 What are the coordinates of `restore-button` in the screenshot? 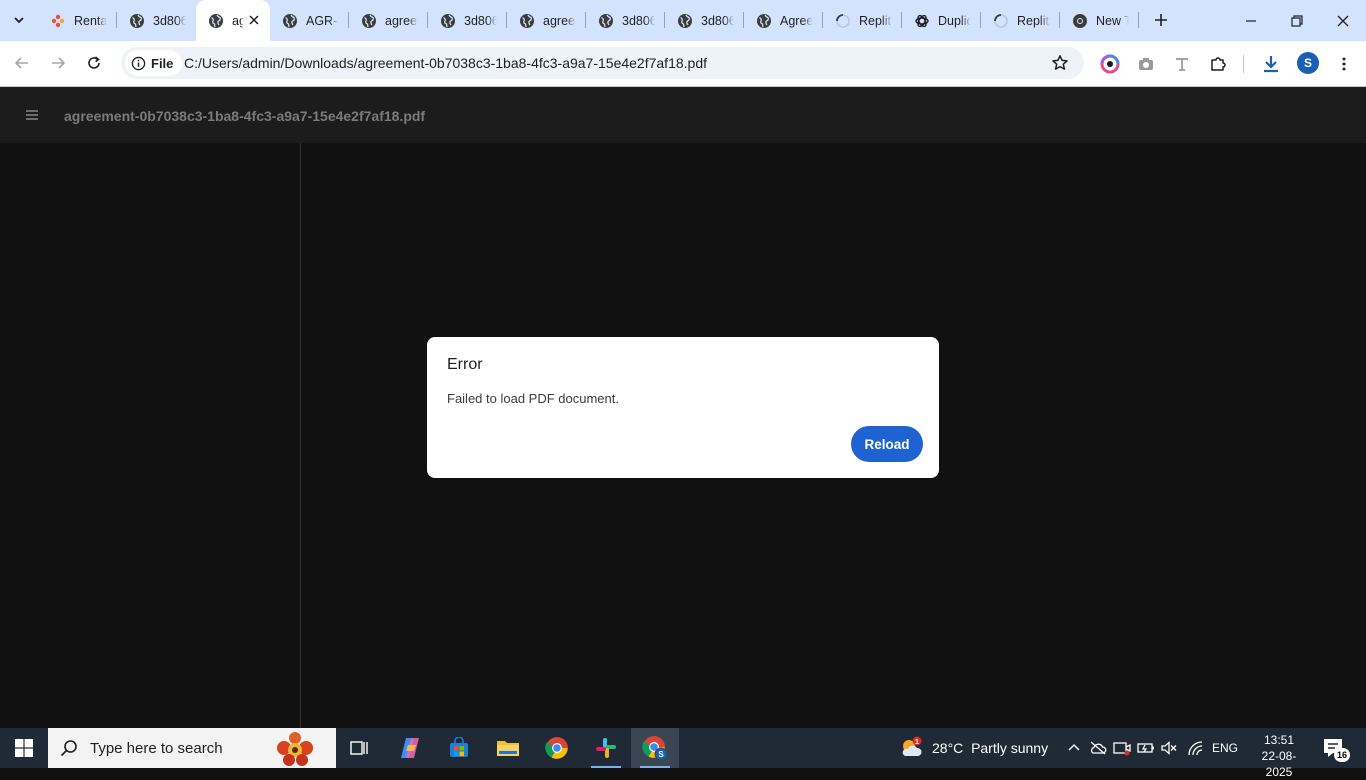 It's located at (1297, 20).